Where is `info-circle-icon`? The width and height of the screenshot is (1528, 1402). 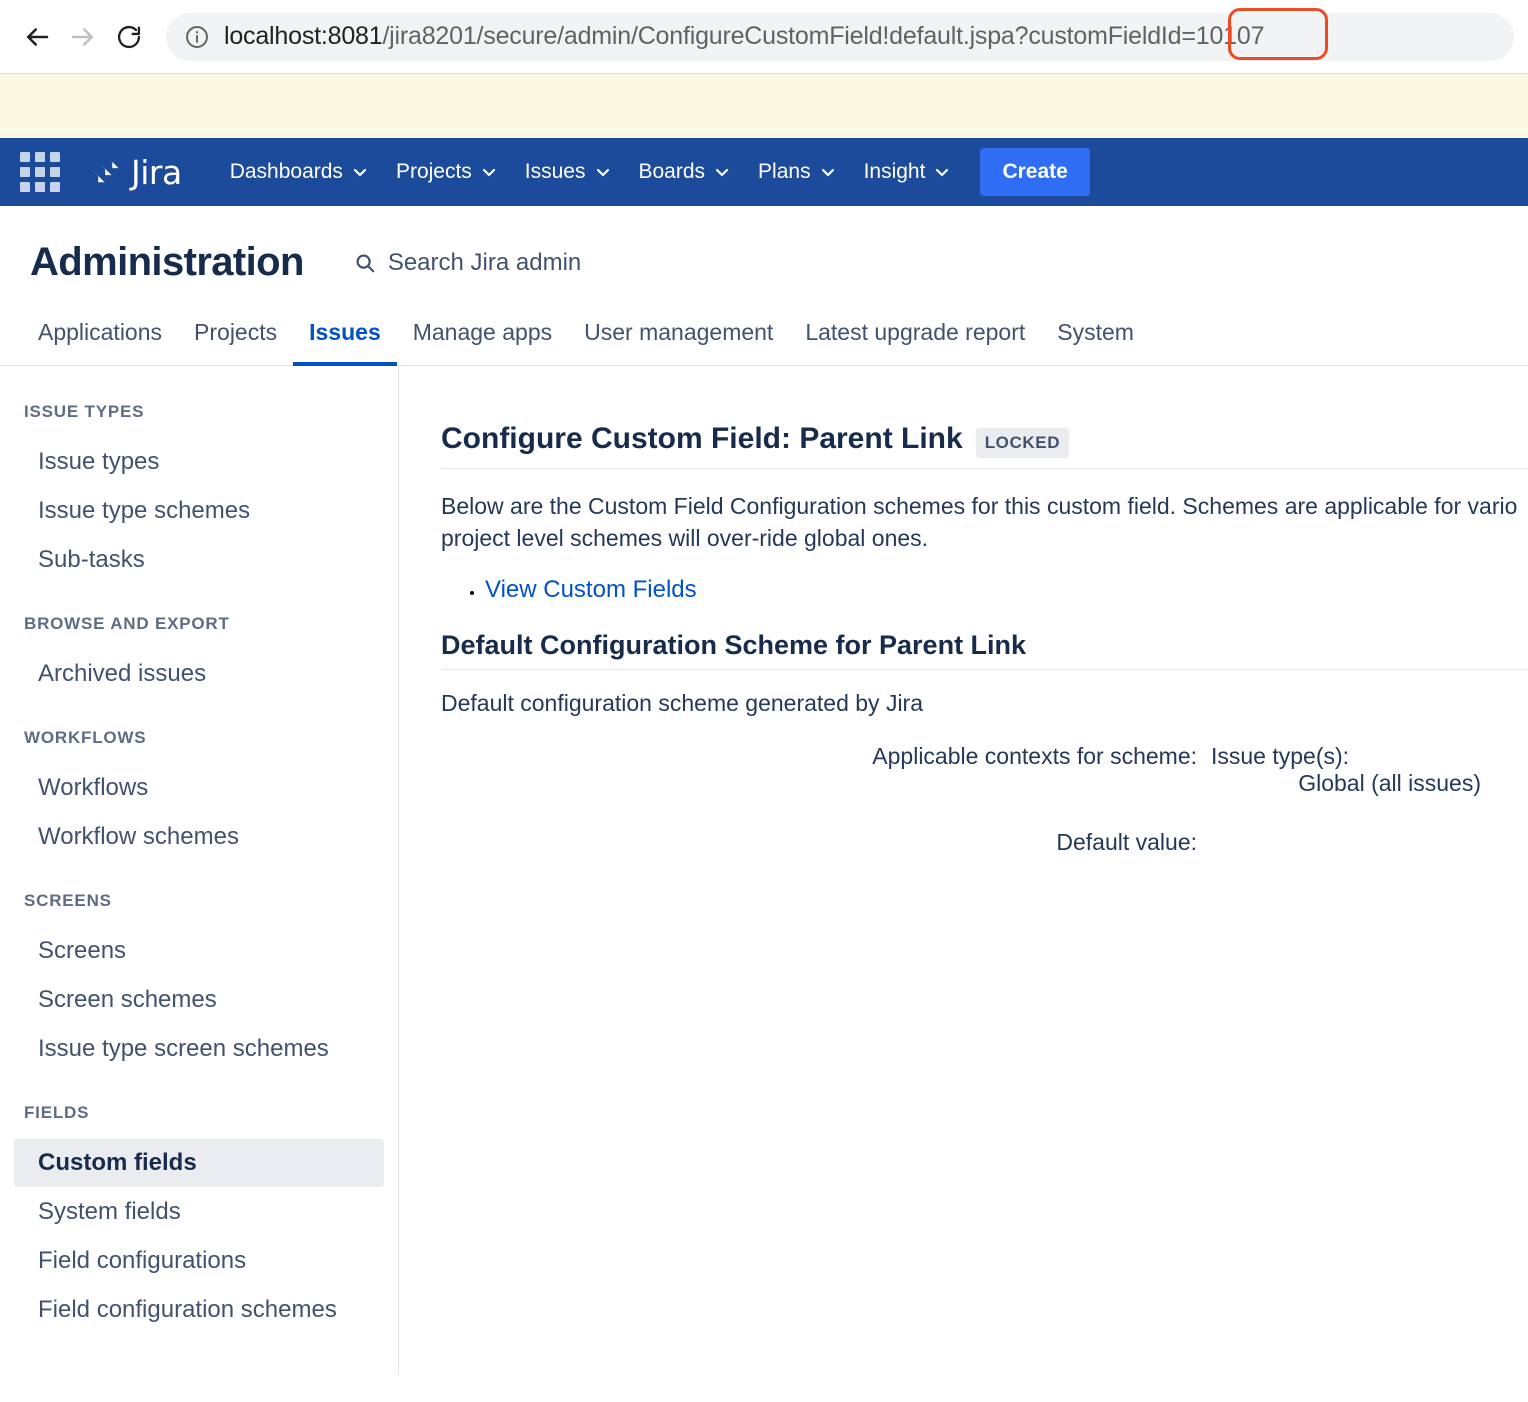 info-circle-icon is located at coordinates (197, 37).